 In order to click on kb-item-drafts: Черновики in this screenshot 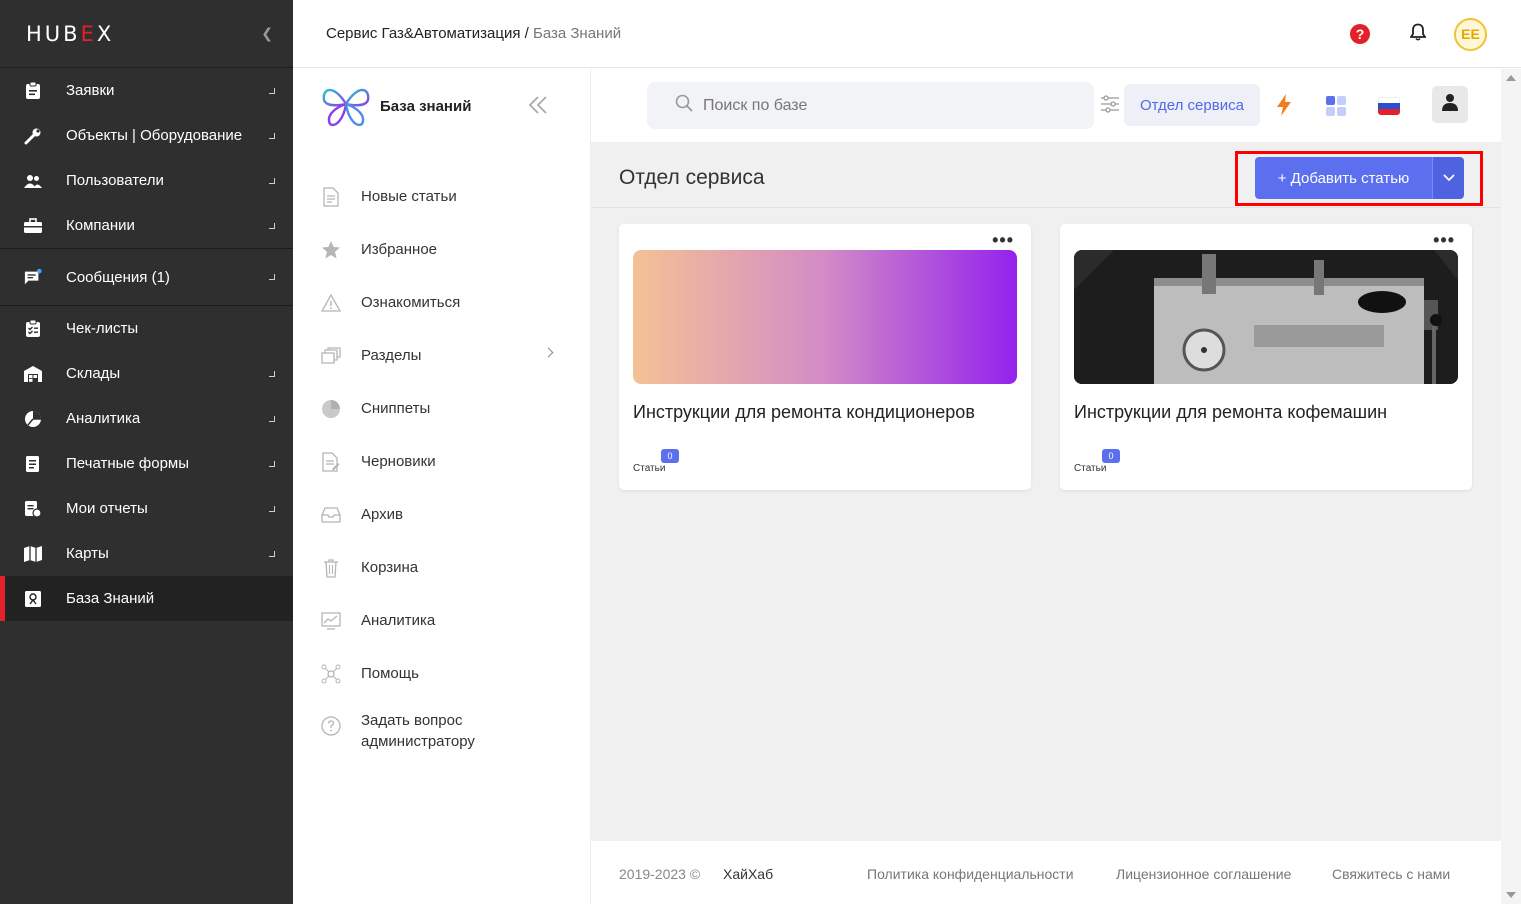, I will do `click(441, 461)`.